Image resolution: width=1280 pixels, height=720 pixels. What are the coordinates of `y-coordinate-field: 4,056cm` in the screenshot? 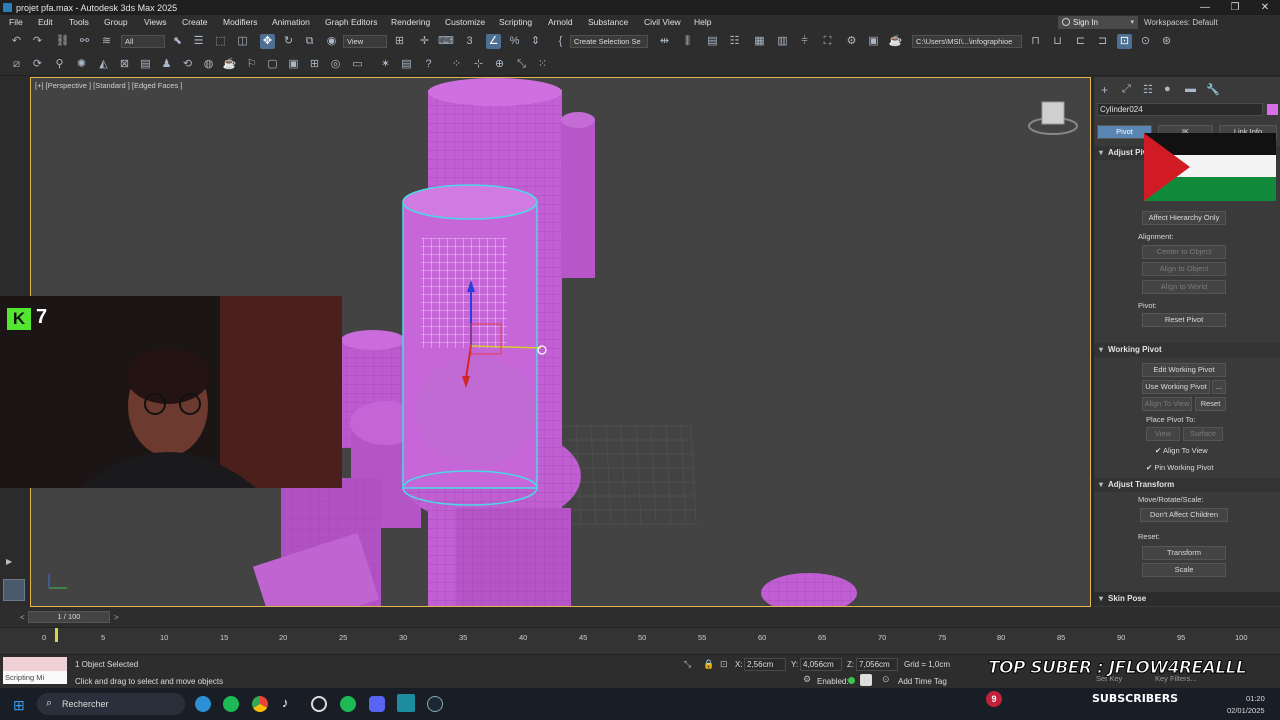 It's located at (821, 664).